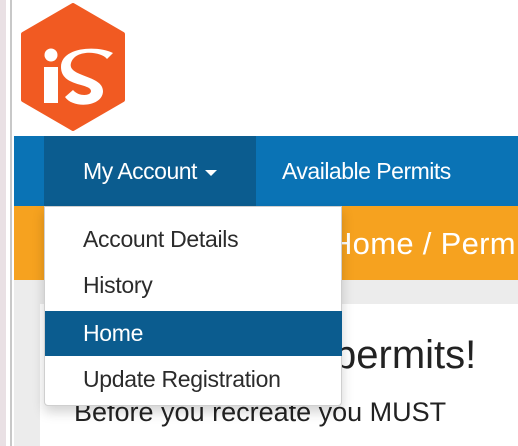  I want to click on window-left-edge, so click(6, 223).